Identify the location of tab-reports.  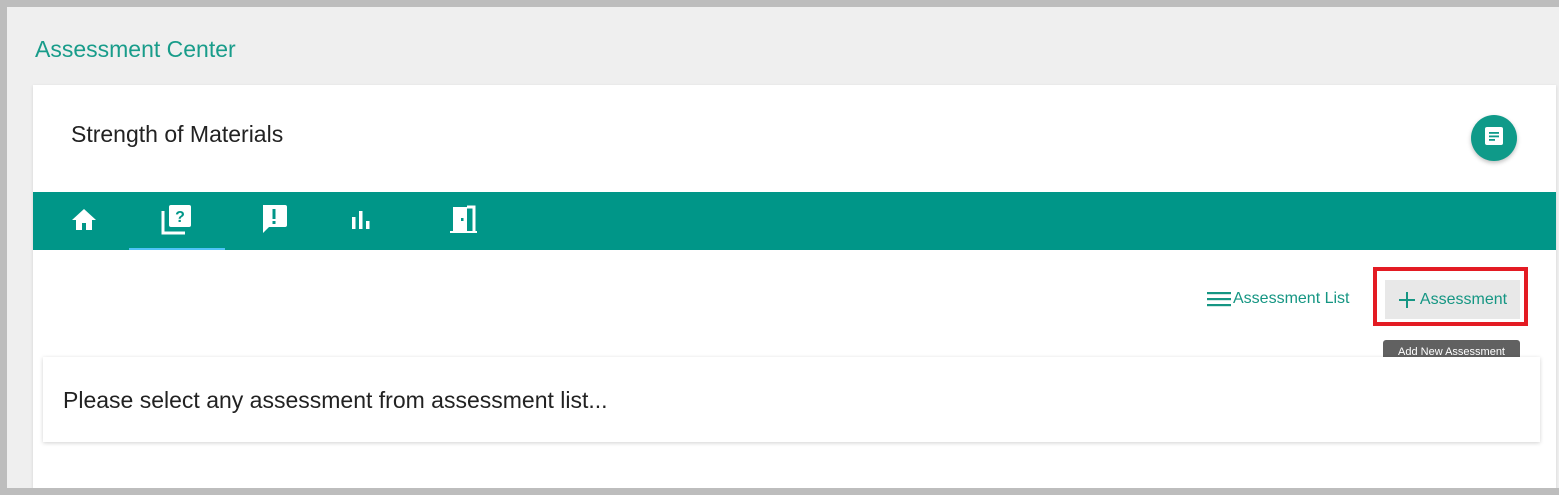
(361, 221).